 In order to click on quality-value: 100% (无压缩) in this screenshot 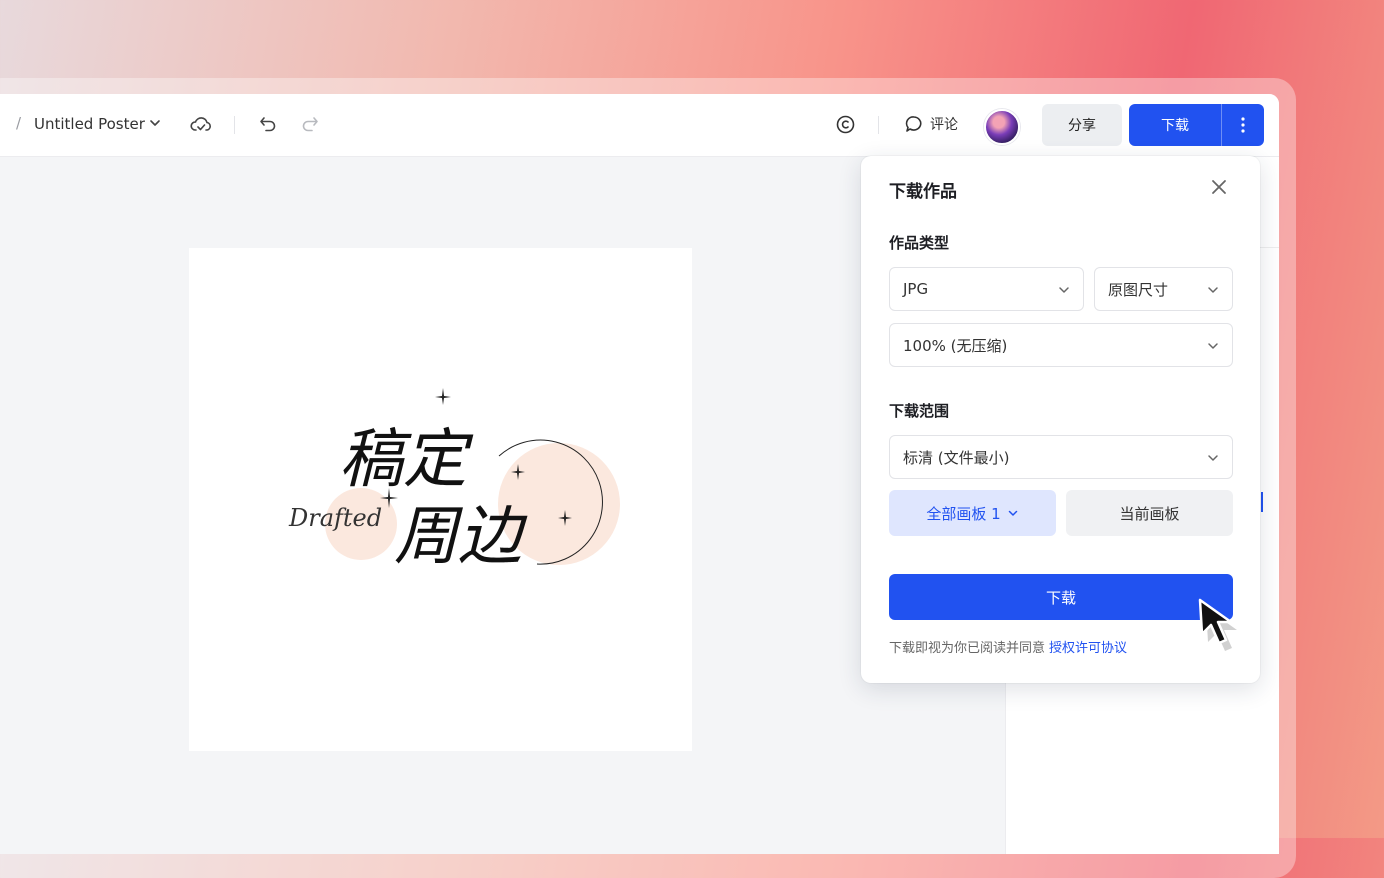, I will do `click(955, 345)`.